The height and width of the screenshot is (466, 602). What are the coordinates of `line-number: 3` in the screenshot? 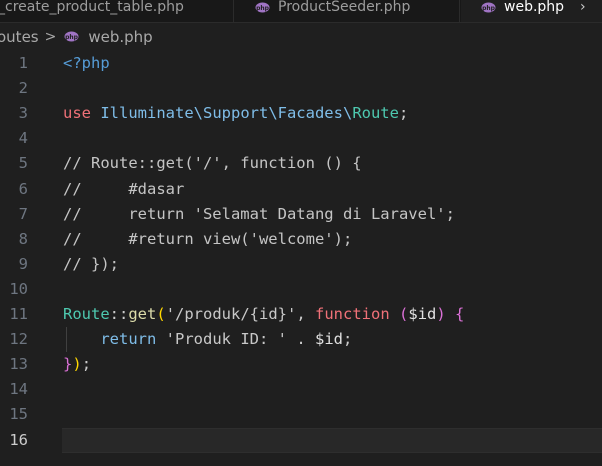 It's located at (23, 113).